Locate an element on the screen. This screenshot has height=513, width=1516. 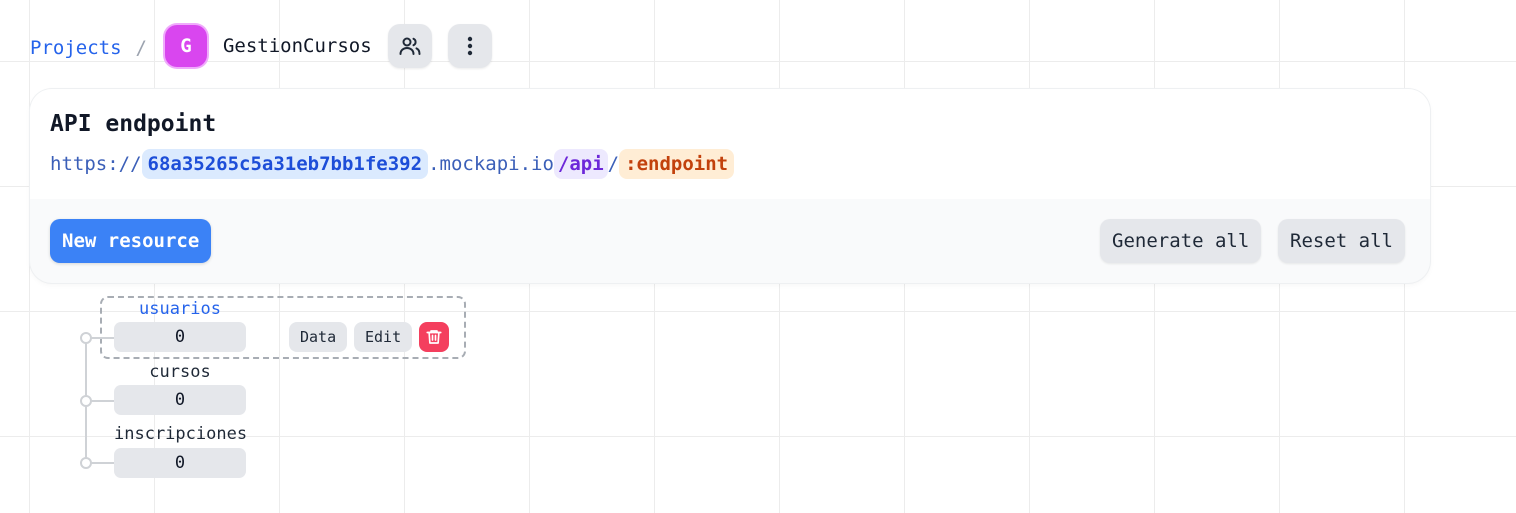
reset-all-button: Reset all is located at coordinates (1341, 241).